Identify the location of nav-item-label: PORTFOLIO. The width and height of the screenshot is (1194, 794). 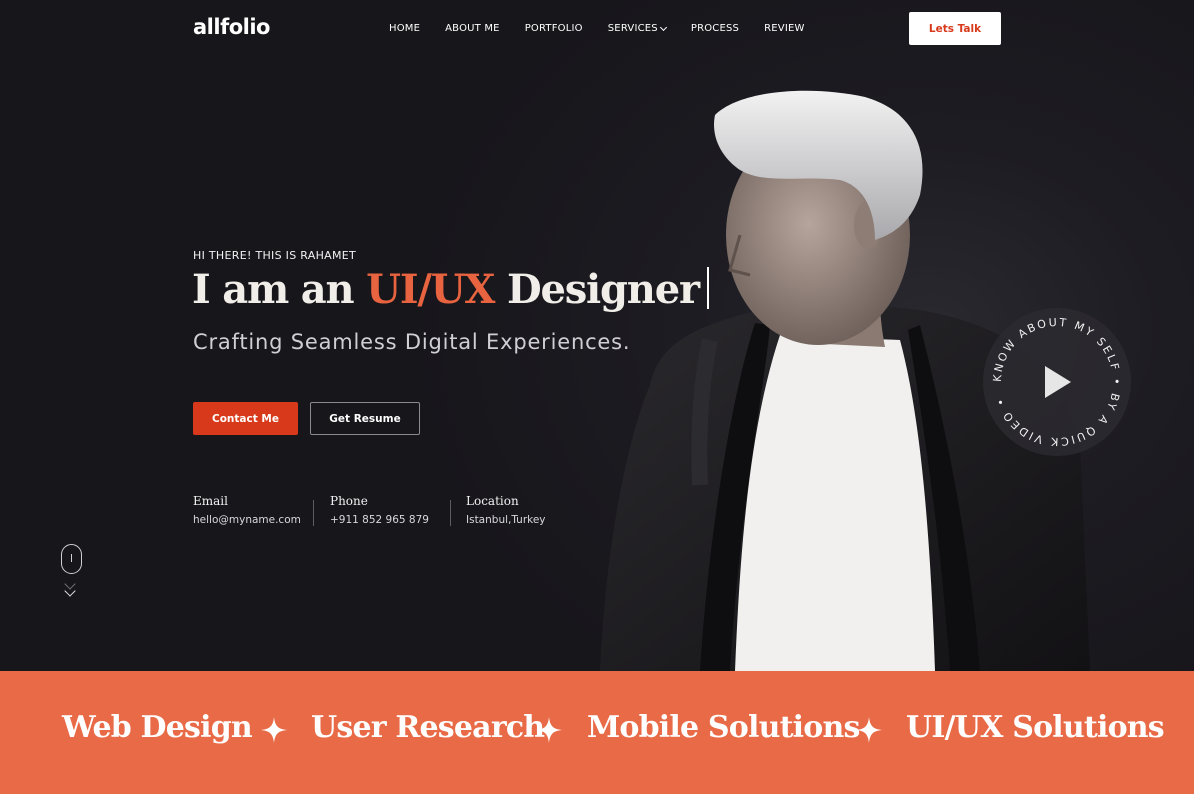
(553, 28).